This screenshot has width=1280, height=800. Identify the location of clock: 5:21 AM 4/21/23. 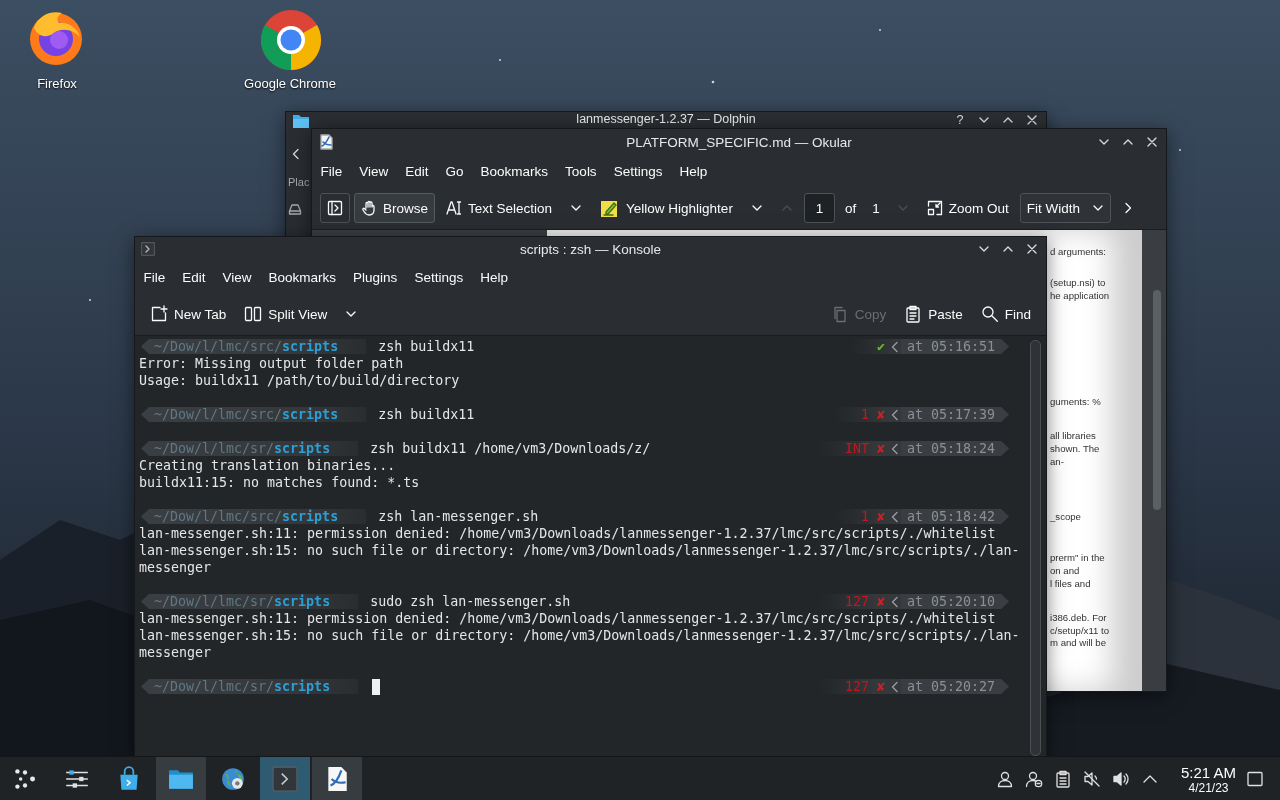
(1207, 779).